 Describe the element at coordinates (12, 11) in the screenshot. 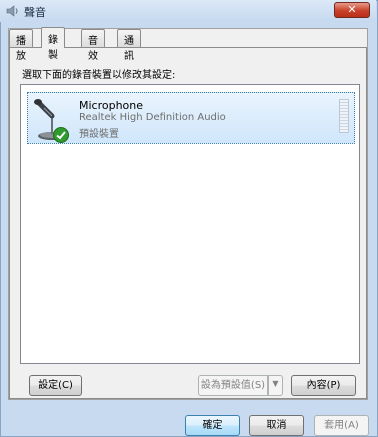

I see `speaker-icon` at that location.